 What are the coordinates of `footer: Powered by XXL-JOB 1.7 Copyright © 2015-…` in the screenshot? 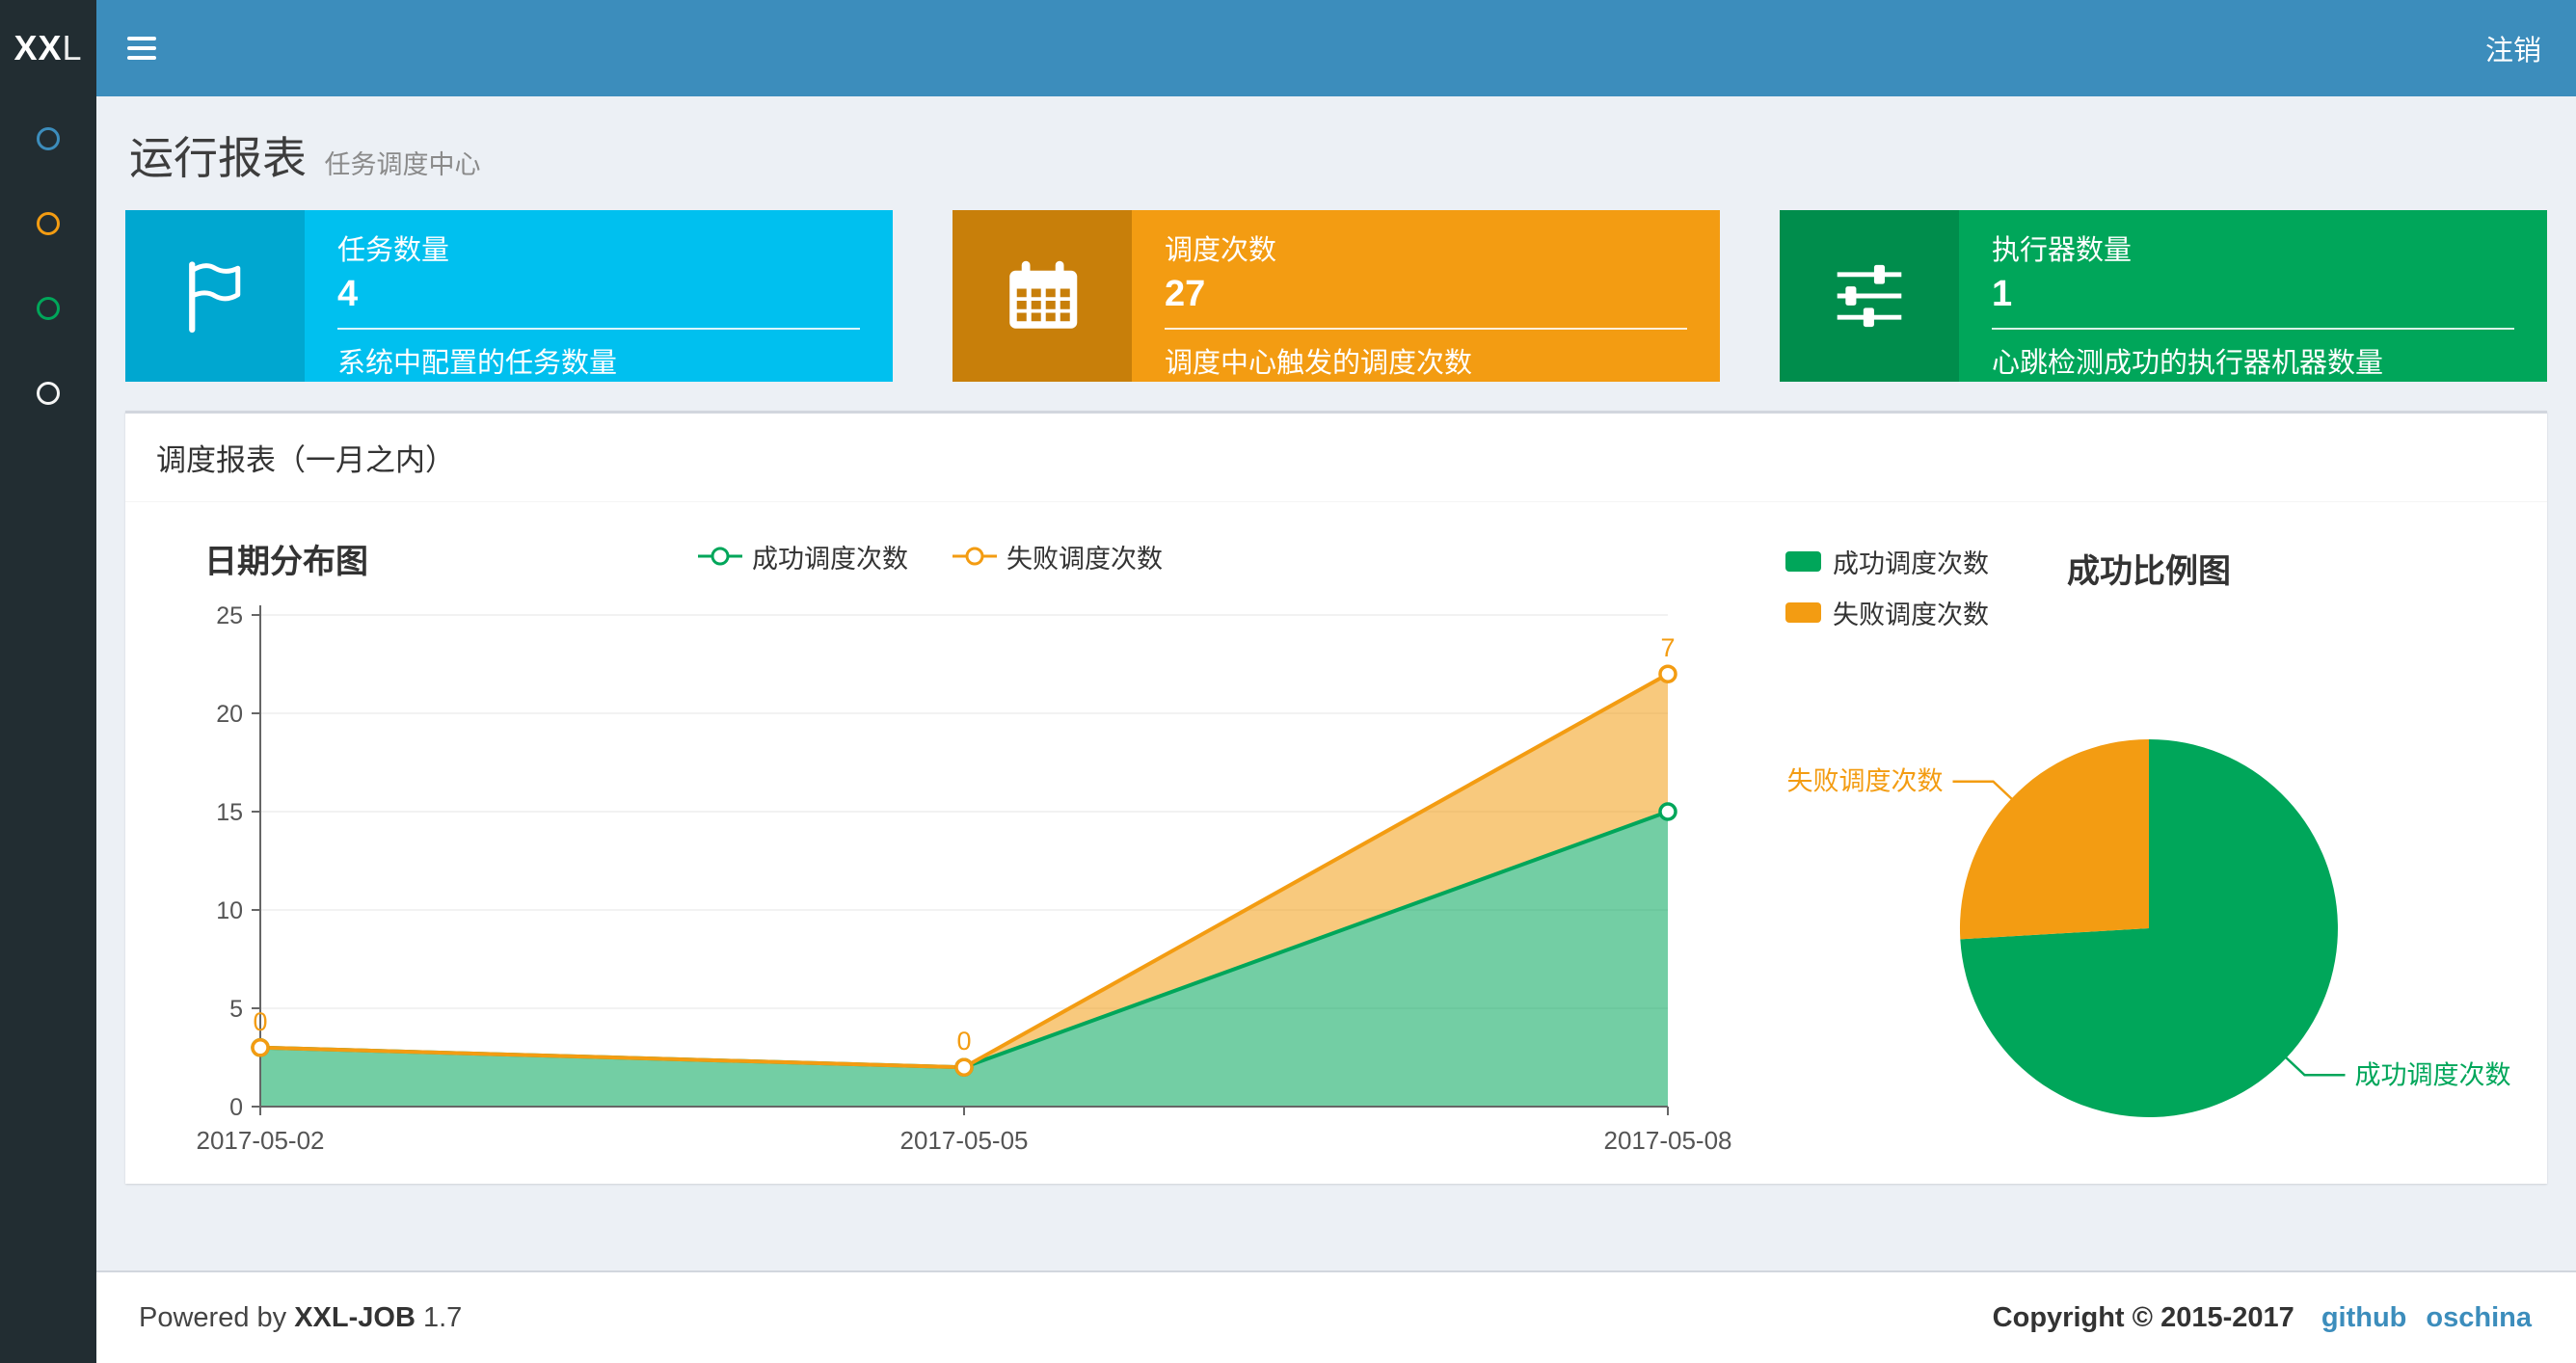 It's located at (1336, 1316).